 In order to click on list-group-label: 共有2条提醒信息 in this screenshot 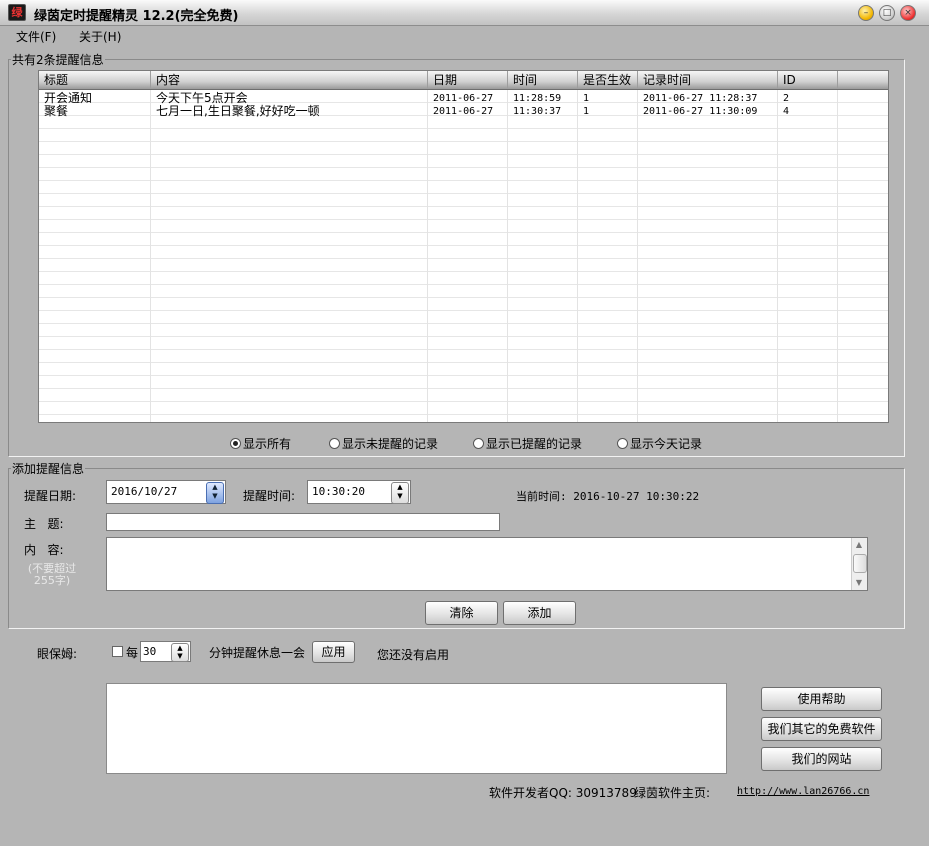, I will do `click(58, 59)`.